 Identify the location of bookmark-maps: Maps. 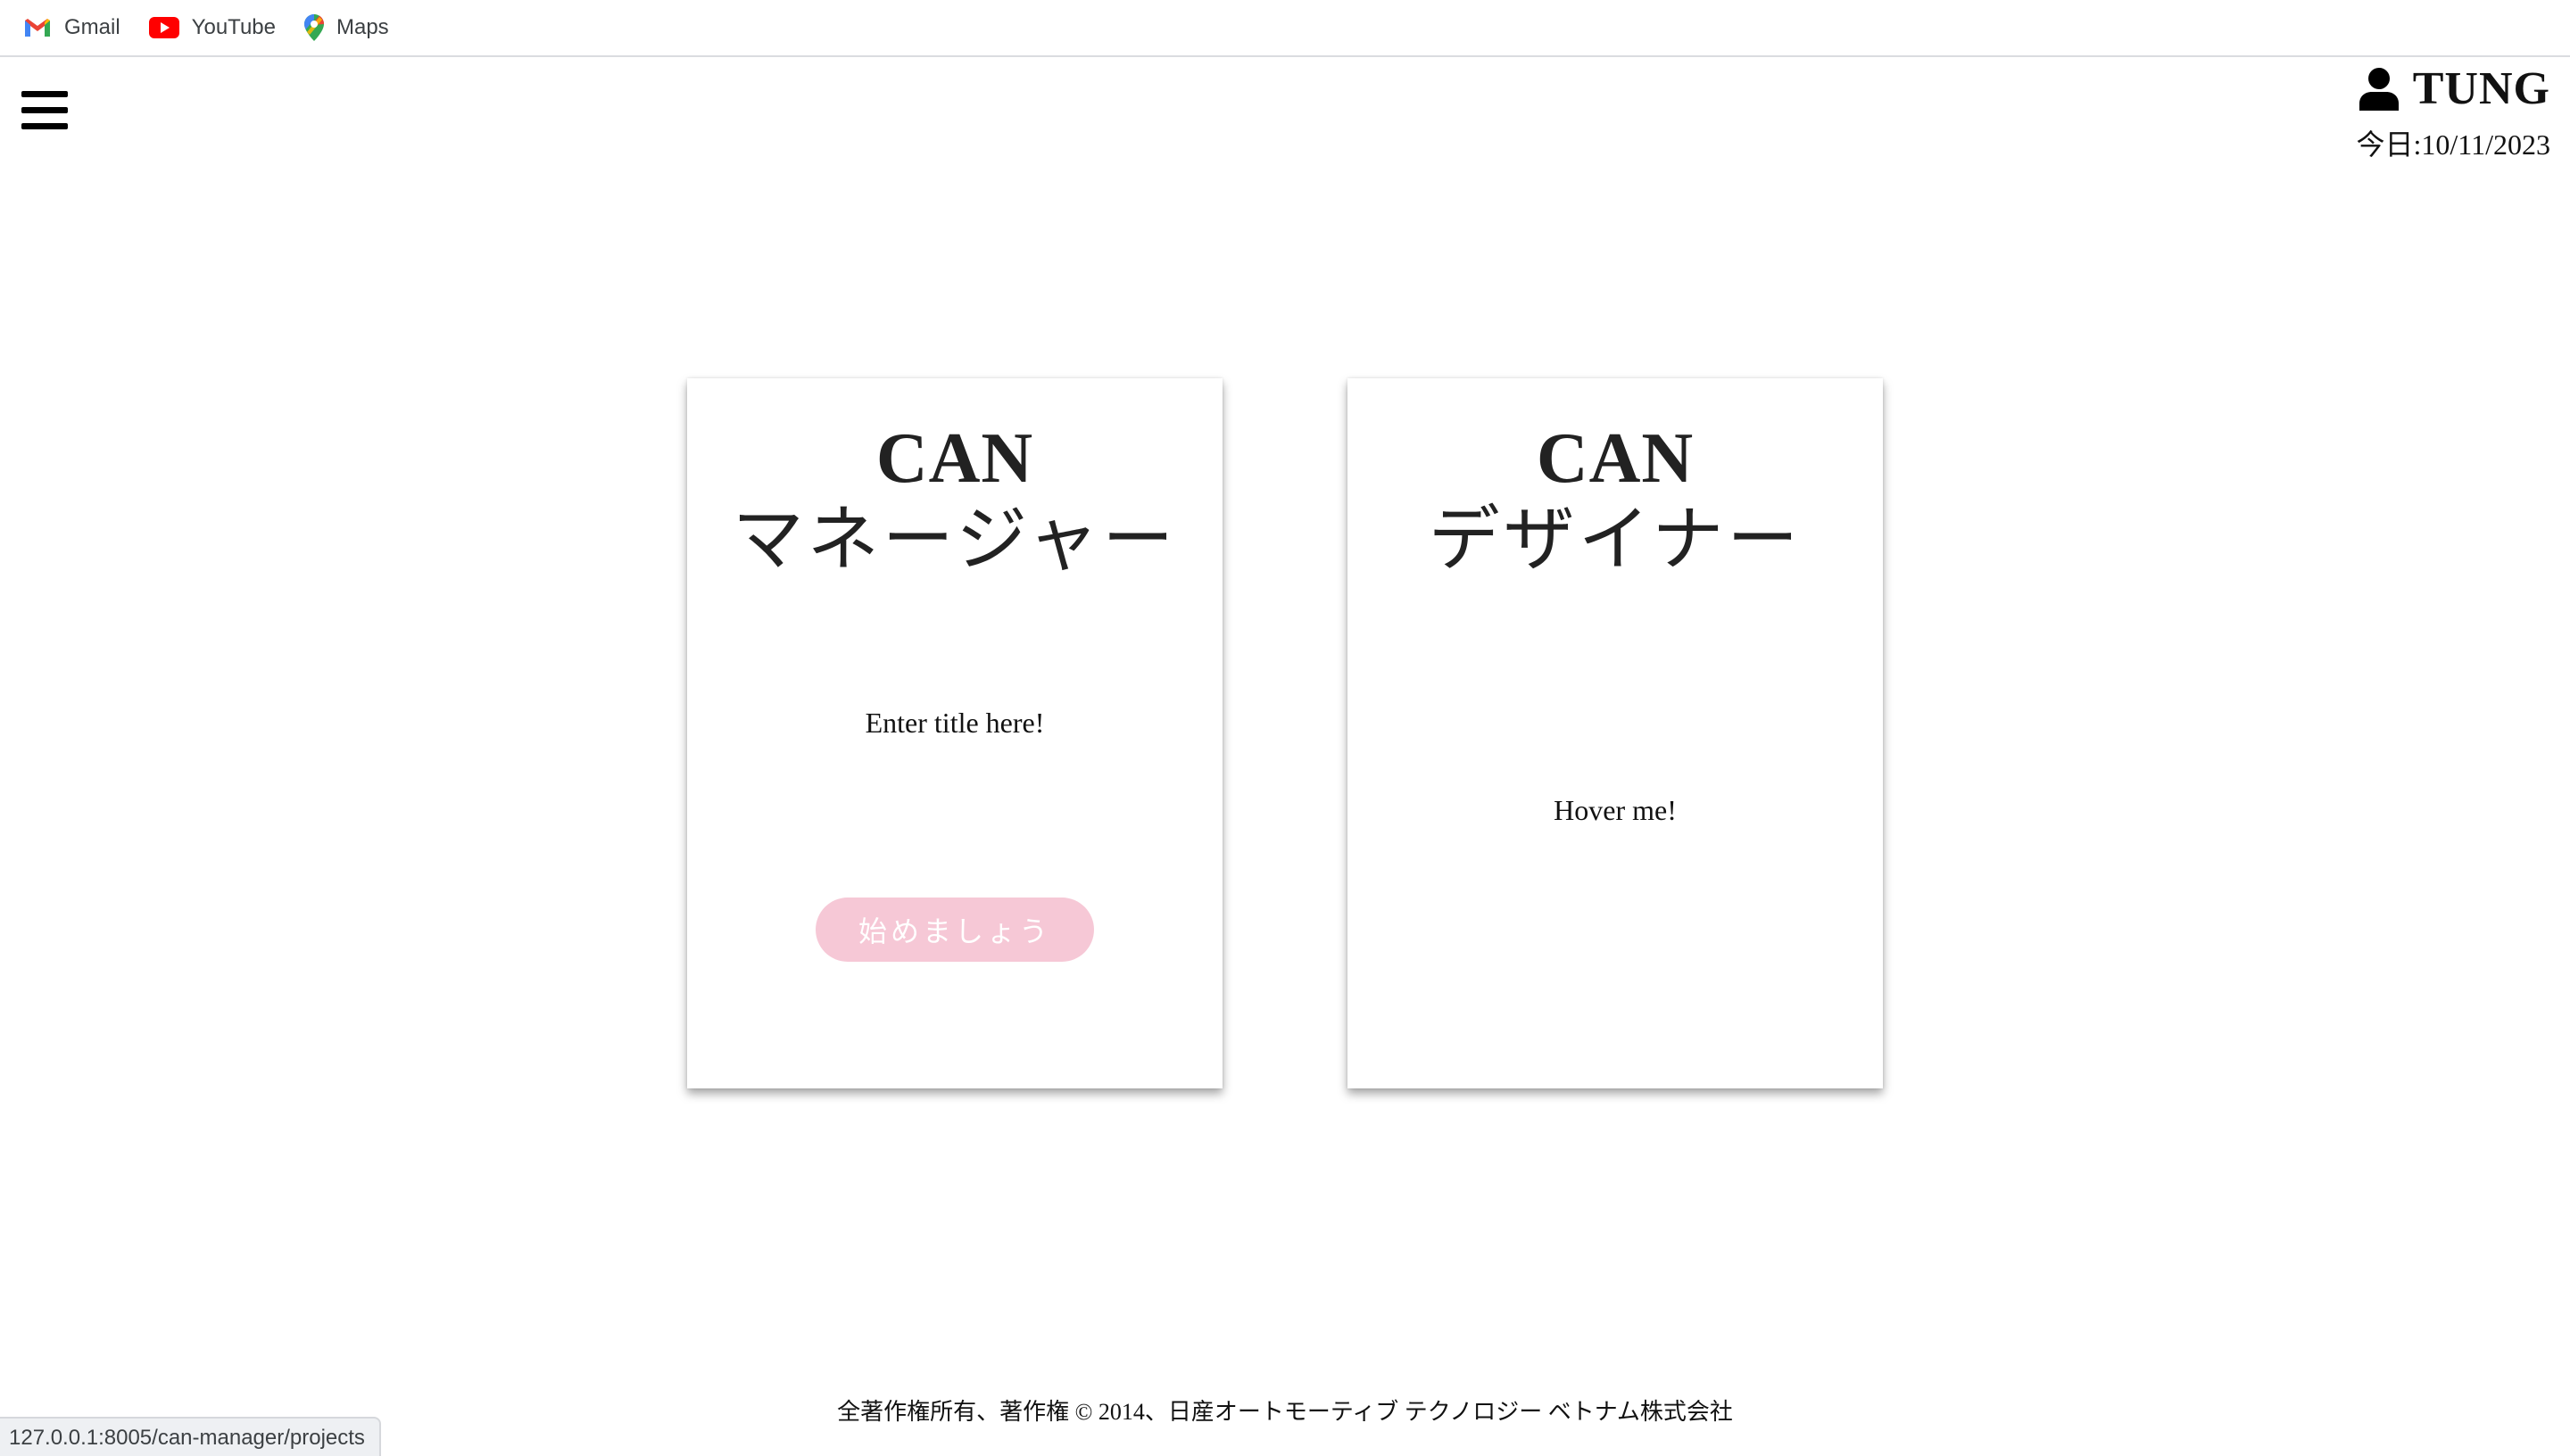
(346, 28).